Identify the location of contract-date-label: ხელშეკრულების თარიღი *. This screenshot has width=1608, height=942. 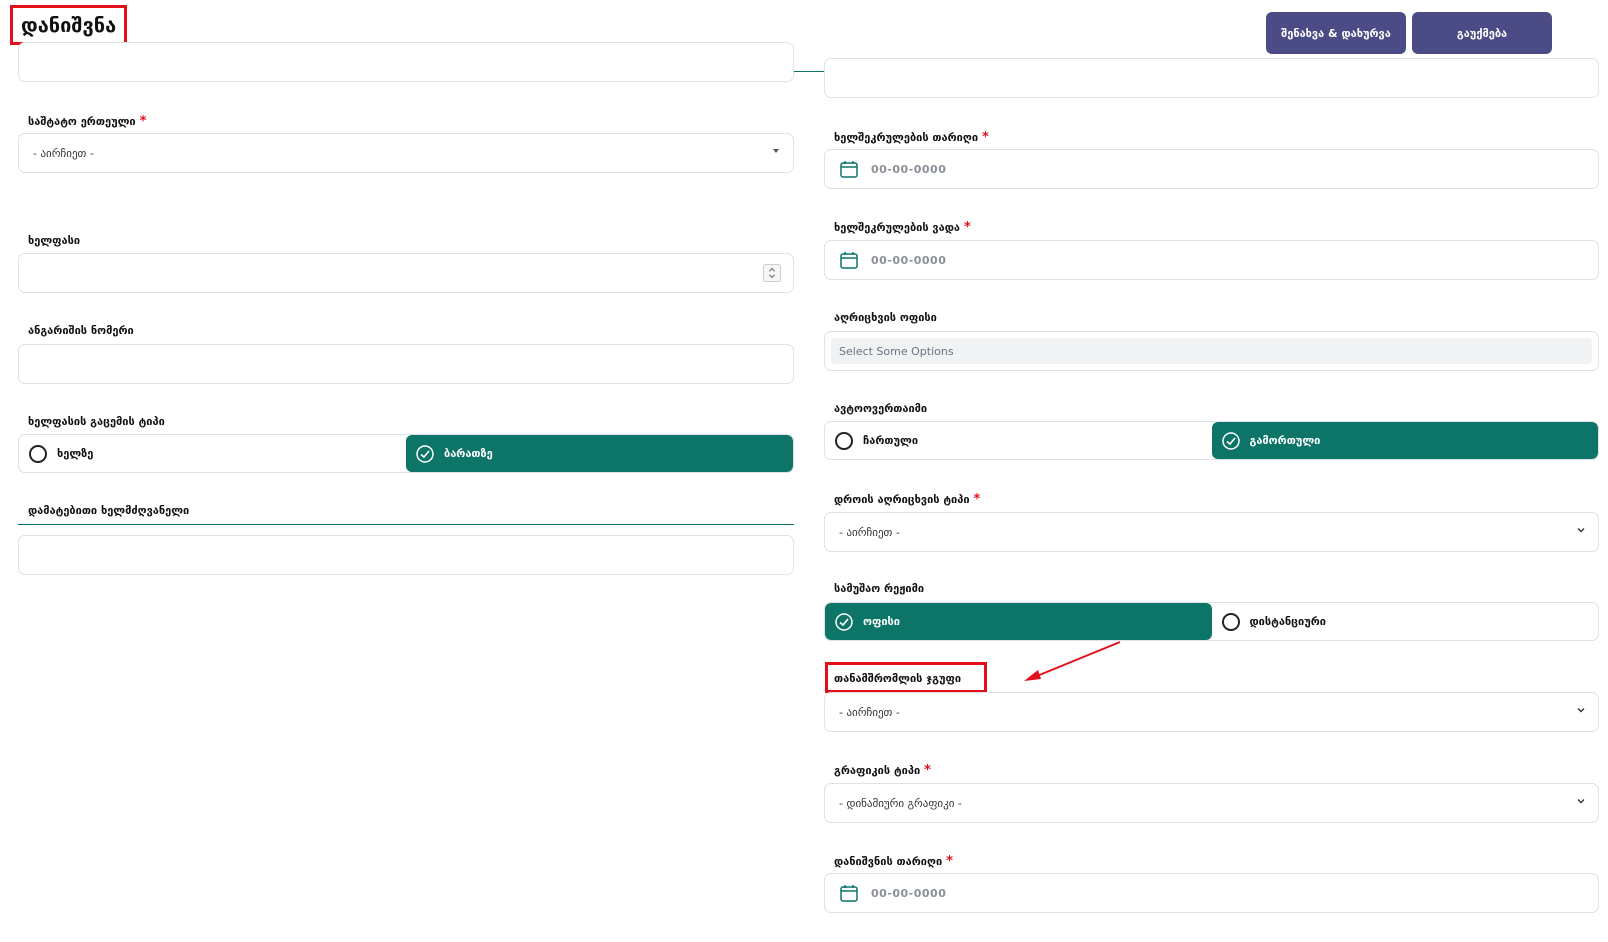
(911, 137).